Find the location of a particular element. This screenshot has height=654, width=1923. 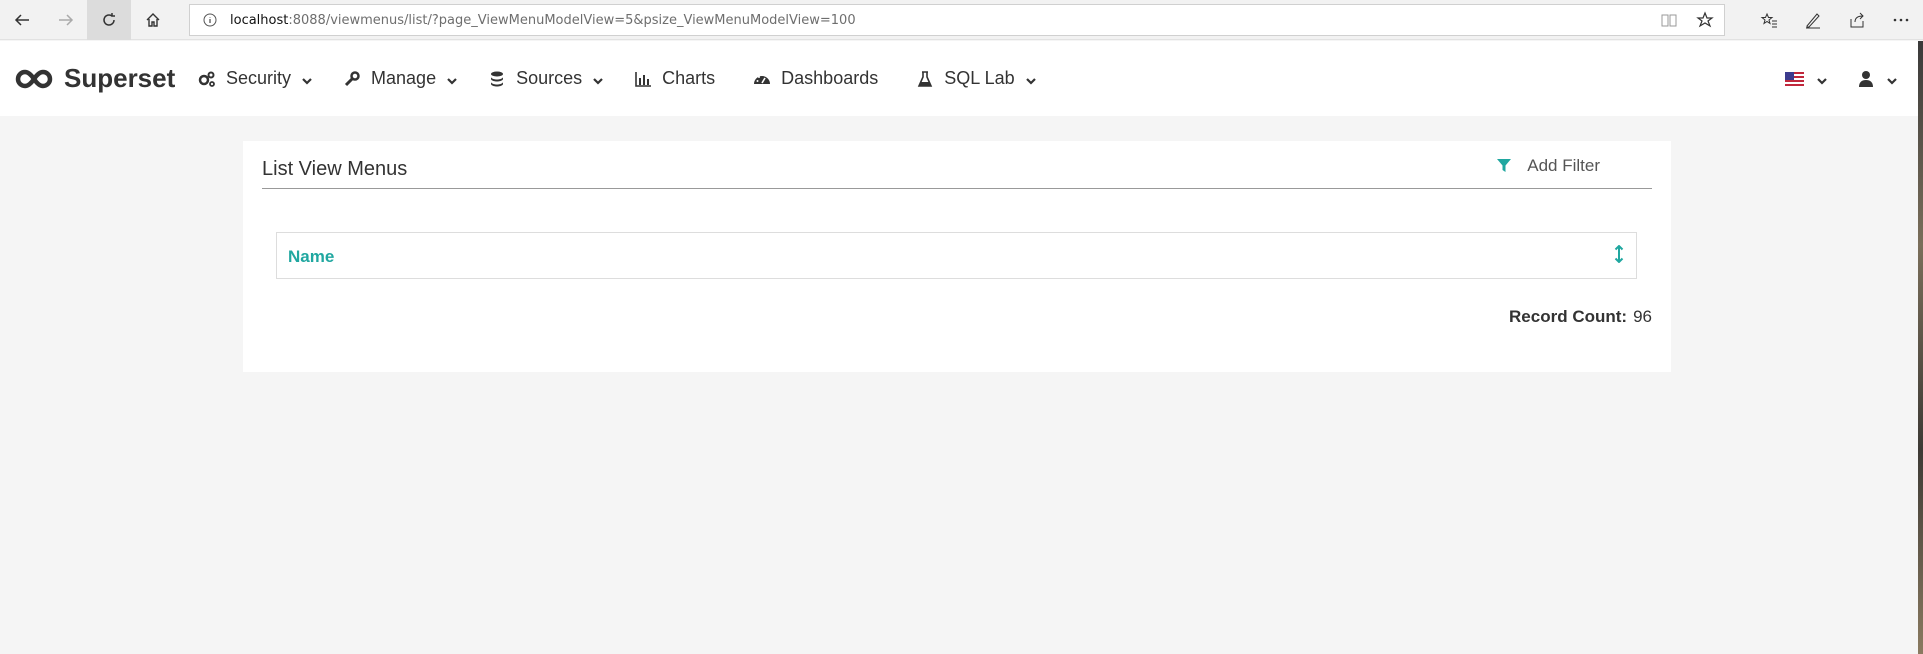

home-icon is located at coordinates (153, 20).